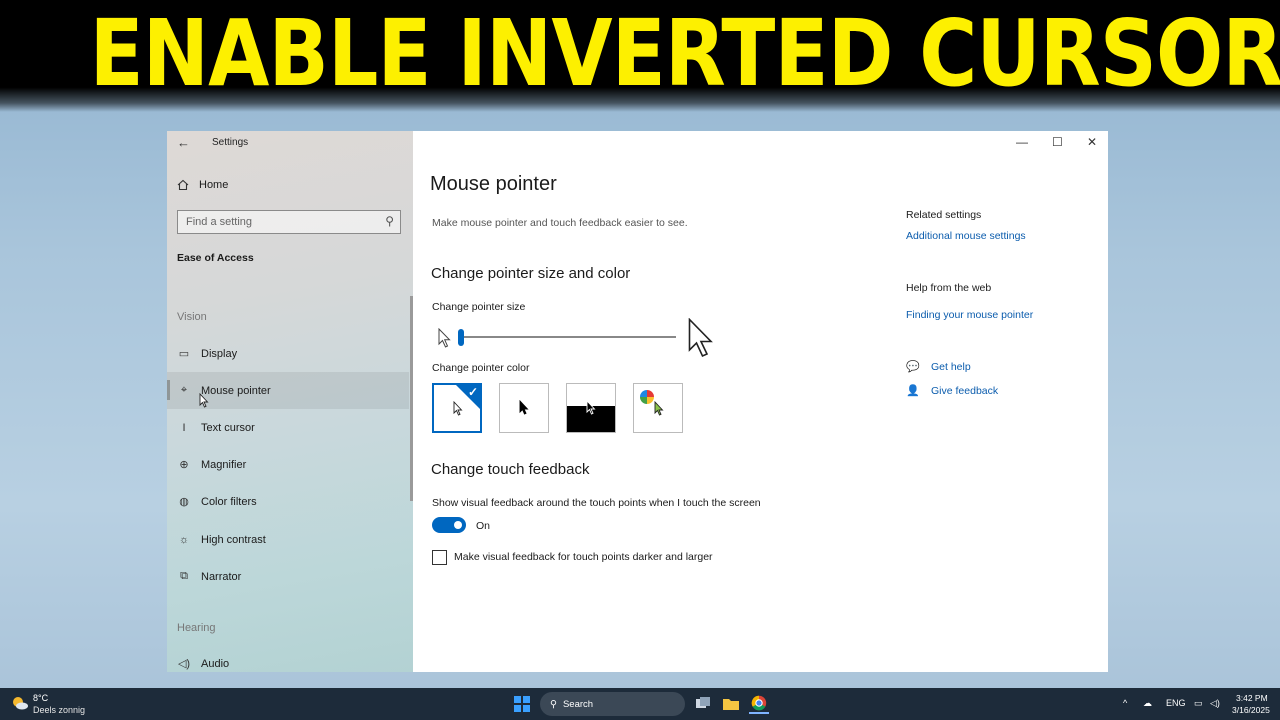 This screenshot has width=1280, height=720. Describe the element at coordinates (233, 539) in the screenshot. I see `sidebar-item-label: High contrast` at that location.